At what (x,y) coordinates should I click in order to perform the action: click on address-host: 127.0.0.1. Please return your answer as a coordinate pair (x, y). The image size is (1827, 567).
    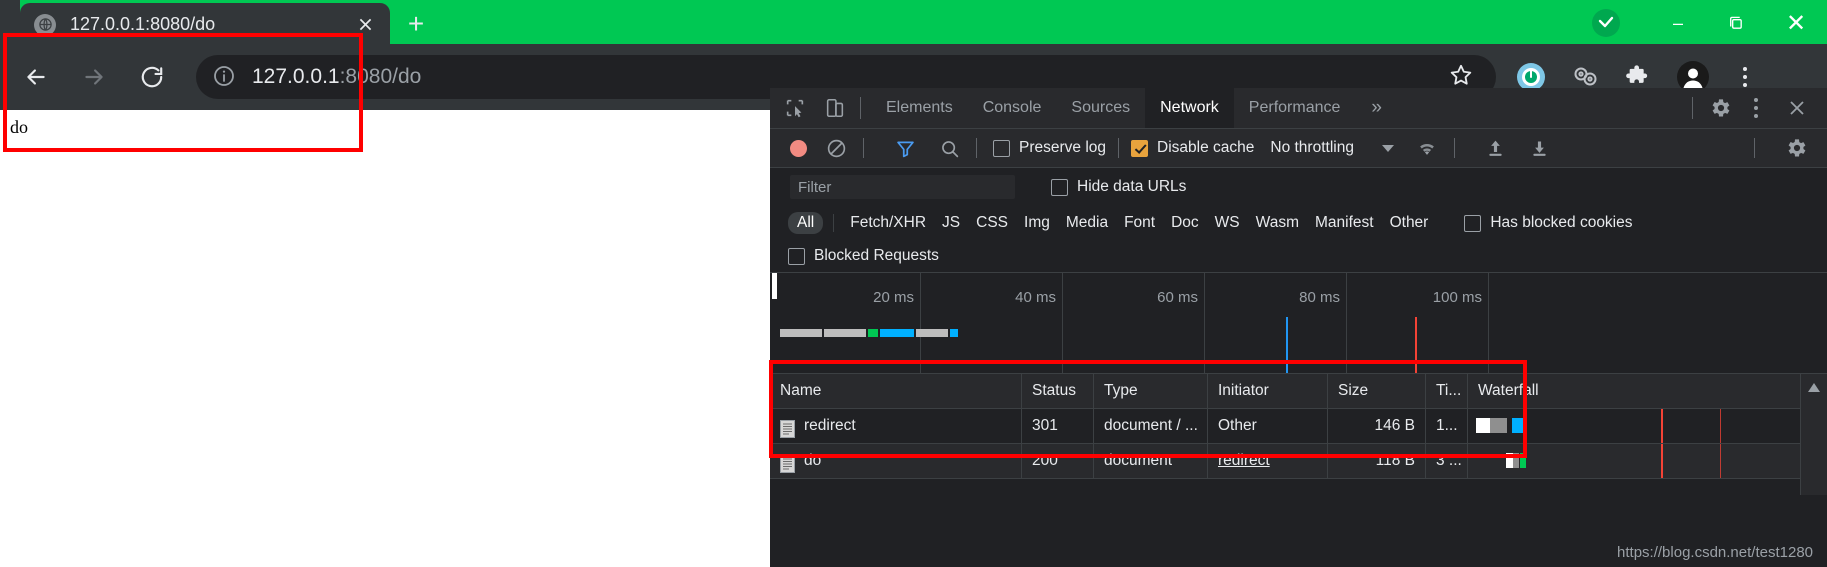
    Looking at the image, I should click on (296, 76).